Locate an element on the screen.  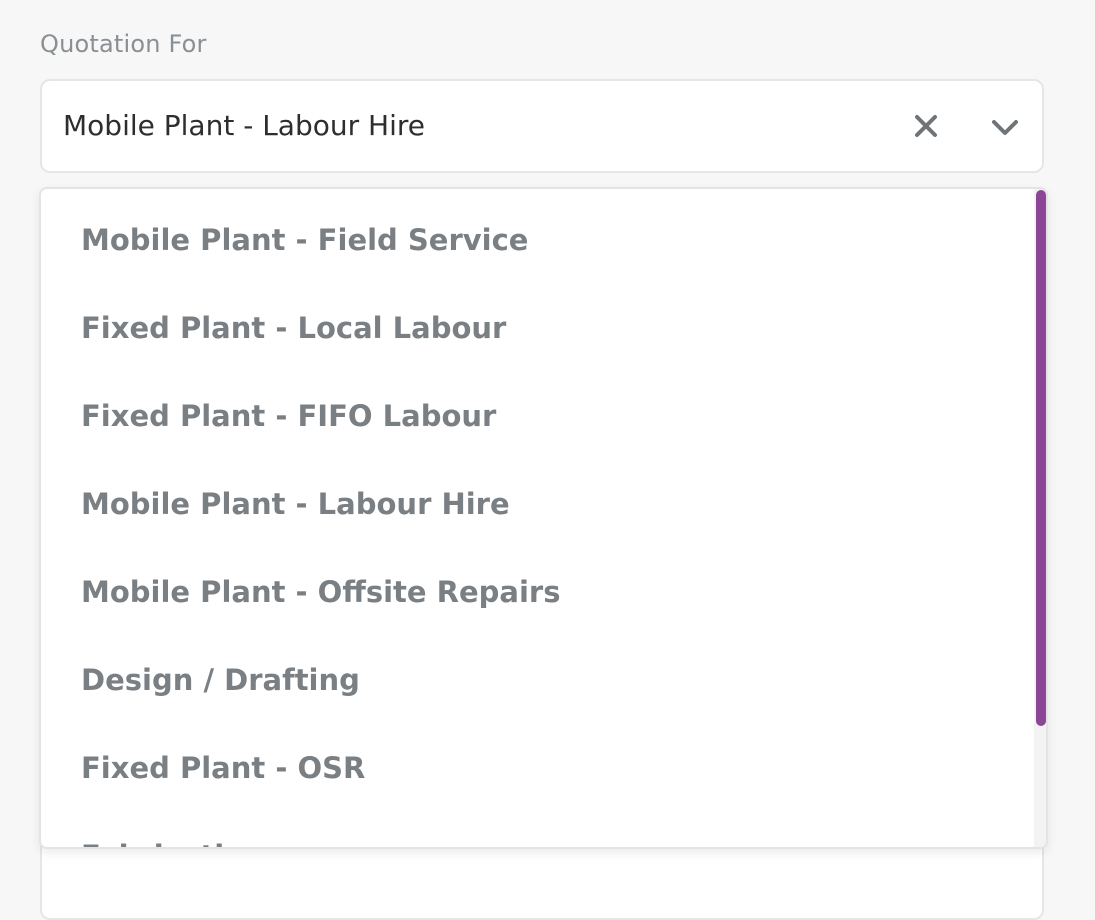
dropdown-option: Fixed Plant - Local Labour is located at coordinates (537, 321).